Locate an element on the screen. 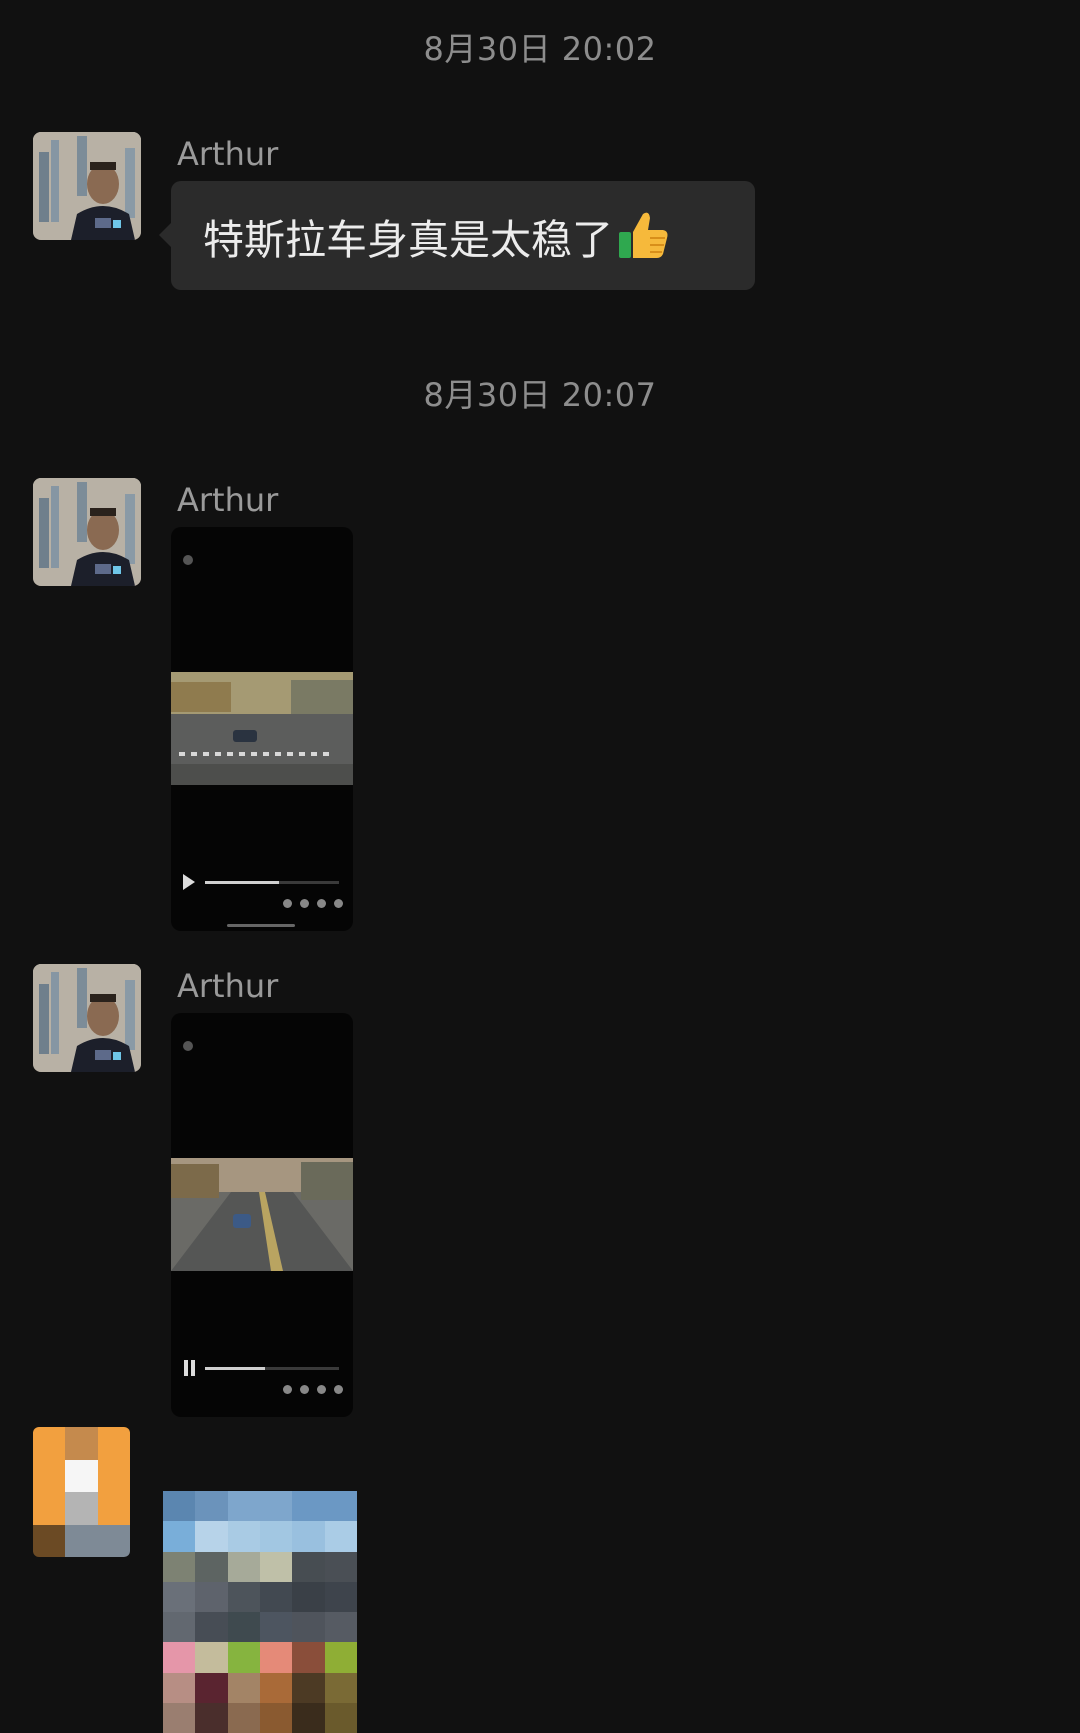  message-text: 特斯拉车身真是太稳了 is located at coordinates (408, 239).